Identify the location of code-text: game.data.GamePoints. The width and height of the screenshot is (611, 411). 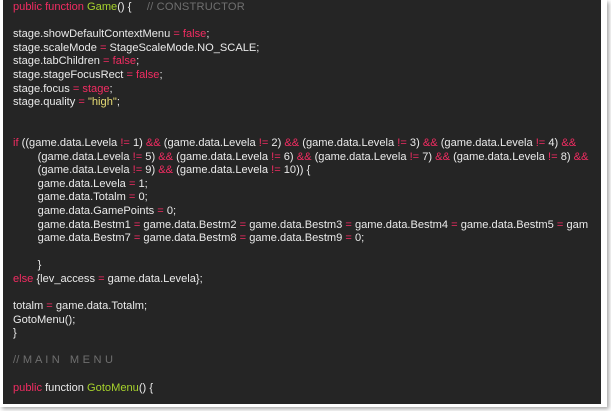
(85, 210).